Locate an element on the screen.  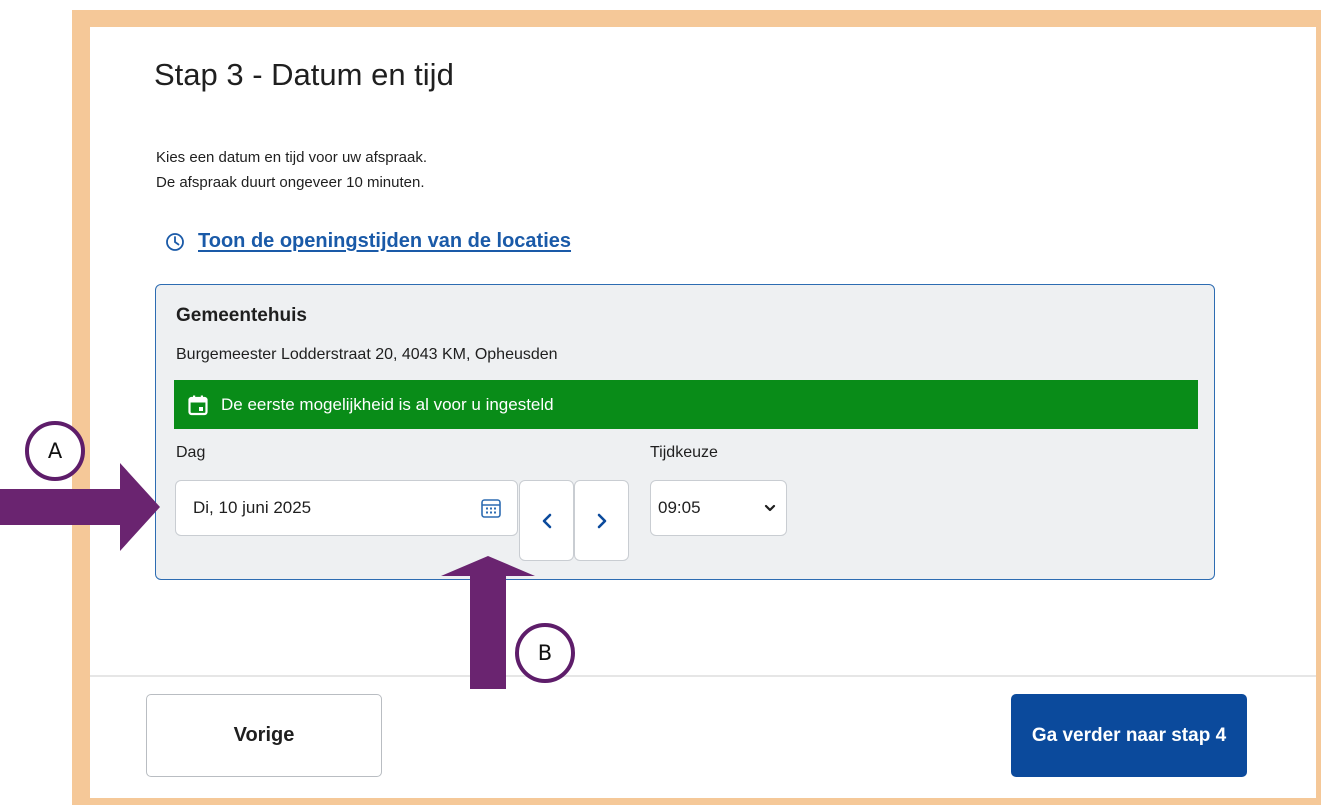
day-label: Dag is located at coordinates (191, 452).